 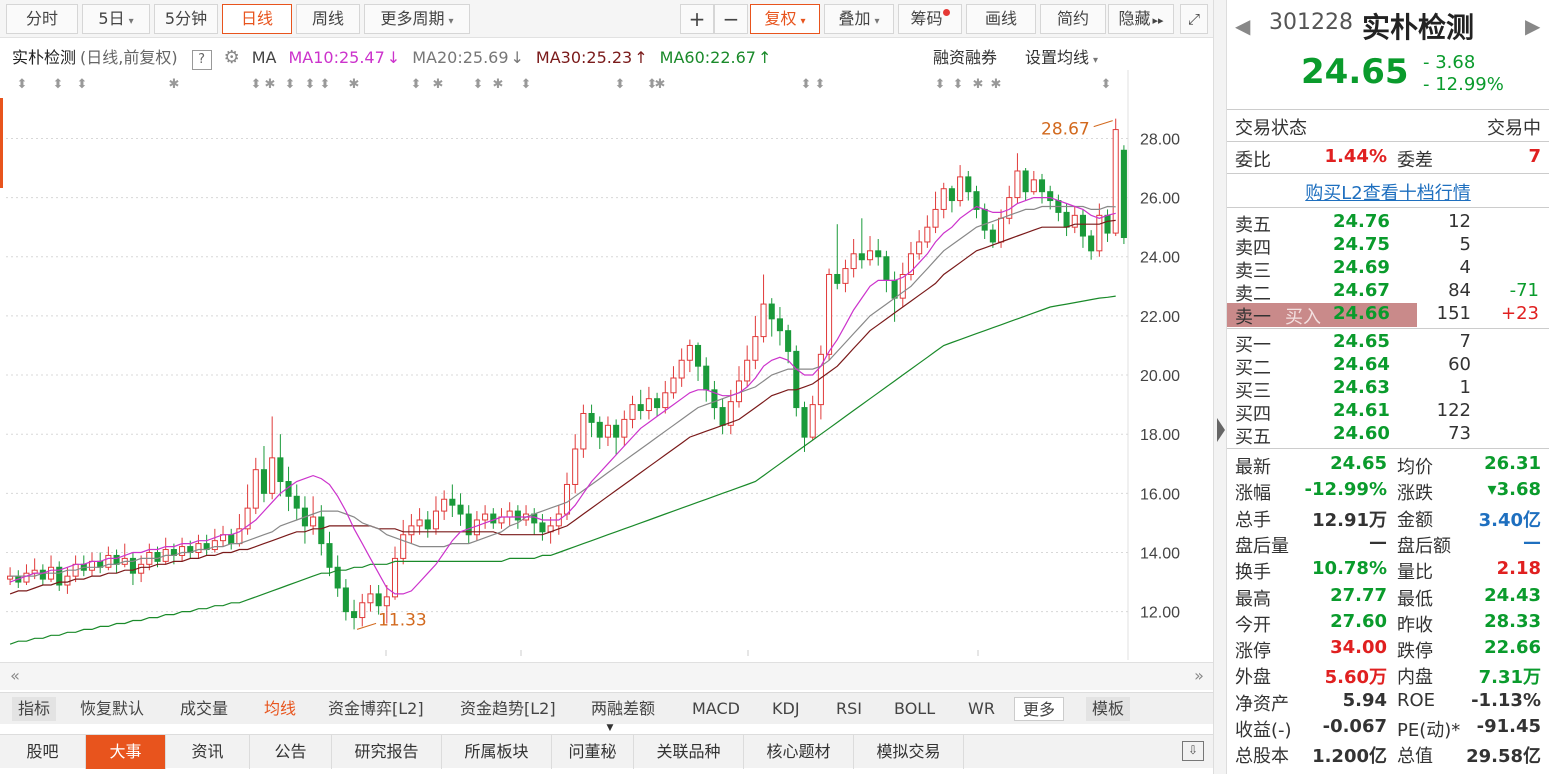 I want to click on overlay-dropdown: 叠加 ▾, so click(x=859, y=19).